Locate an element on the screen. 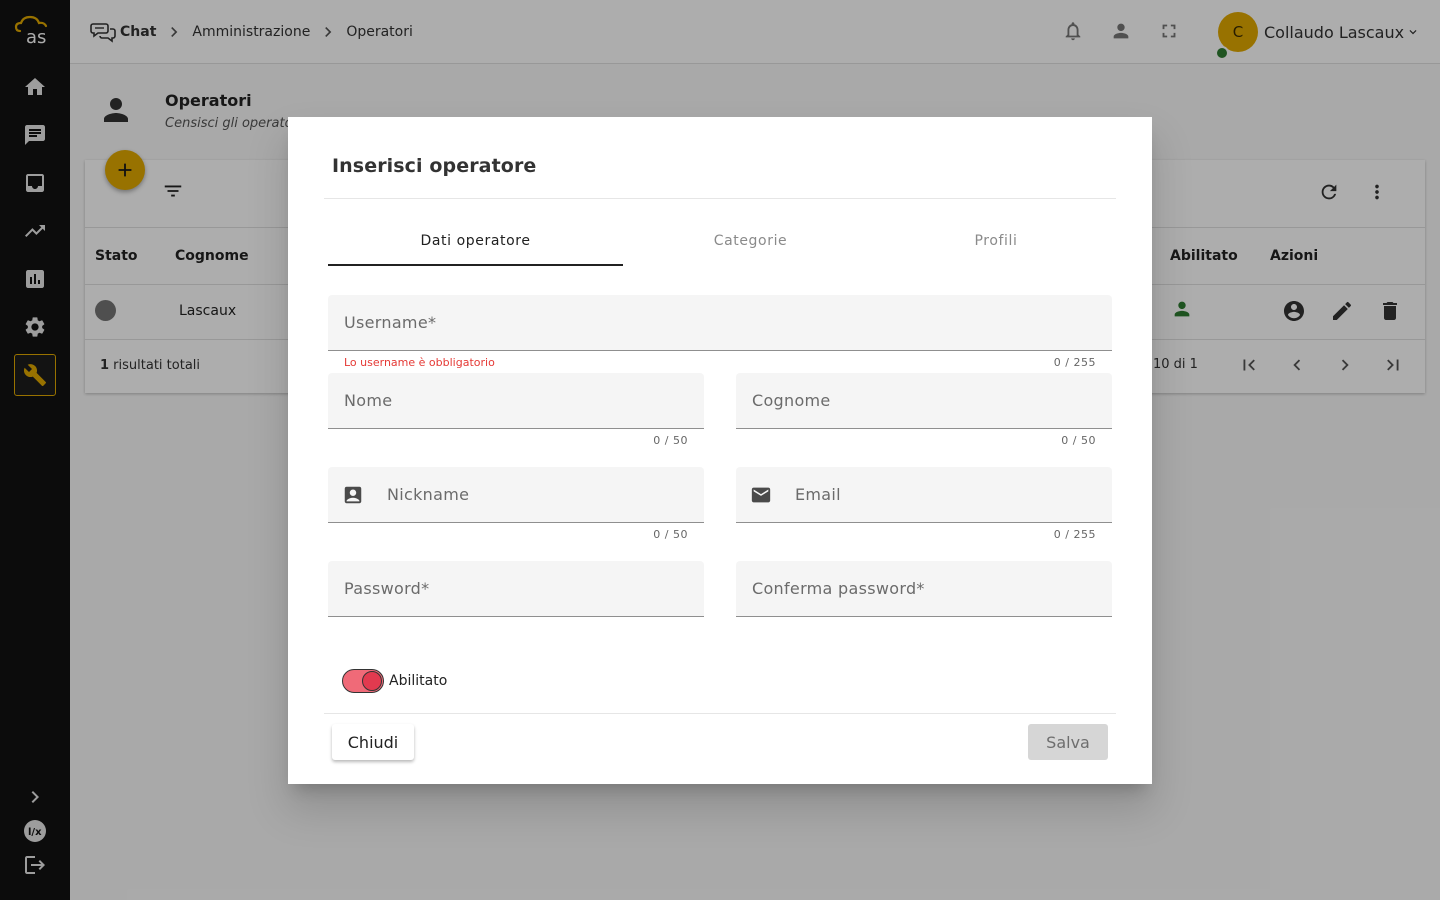 This screenshot has height=900, width=1440. tab-dati-operatore: Dati operatore is located at coordinates (475, 241).